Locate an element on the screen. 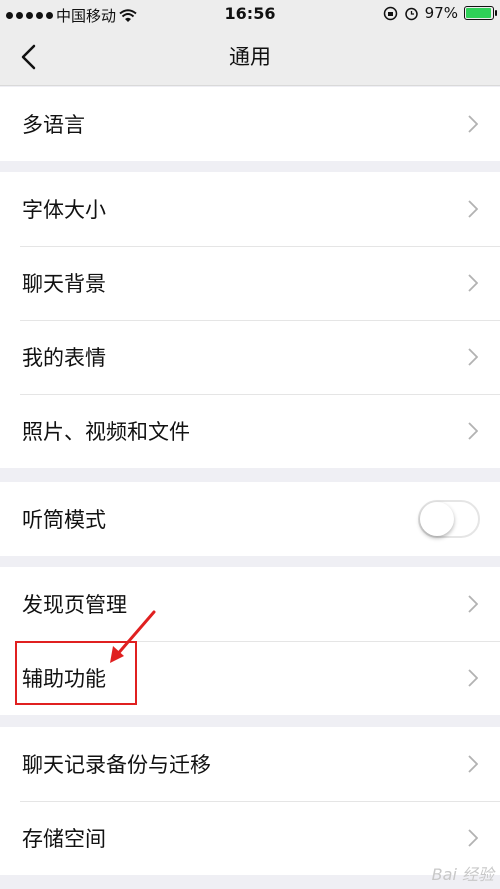 The image size is (500, 889). row-font-size: 字体大小 is located at coordinates (250, 209).